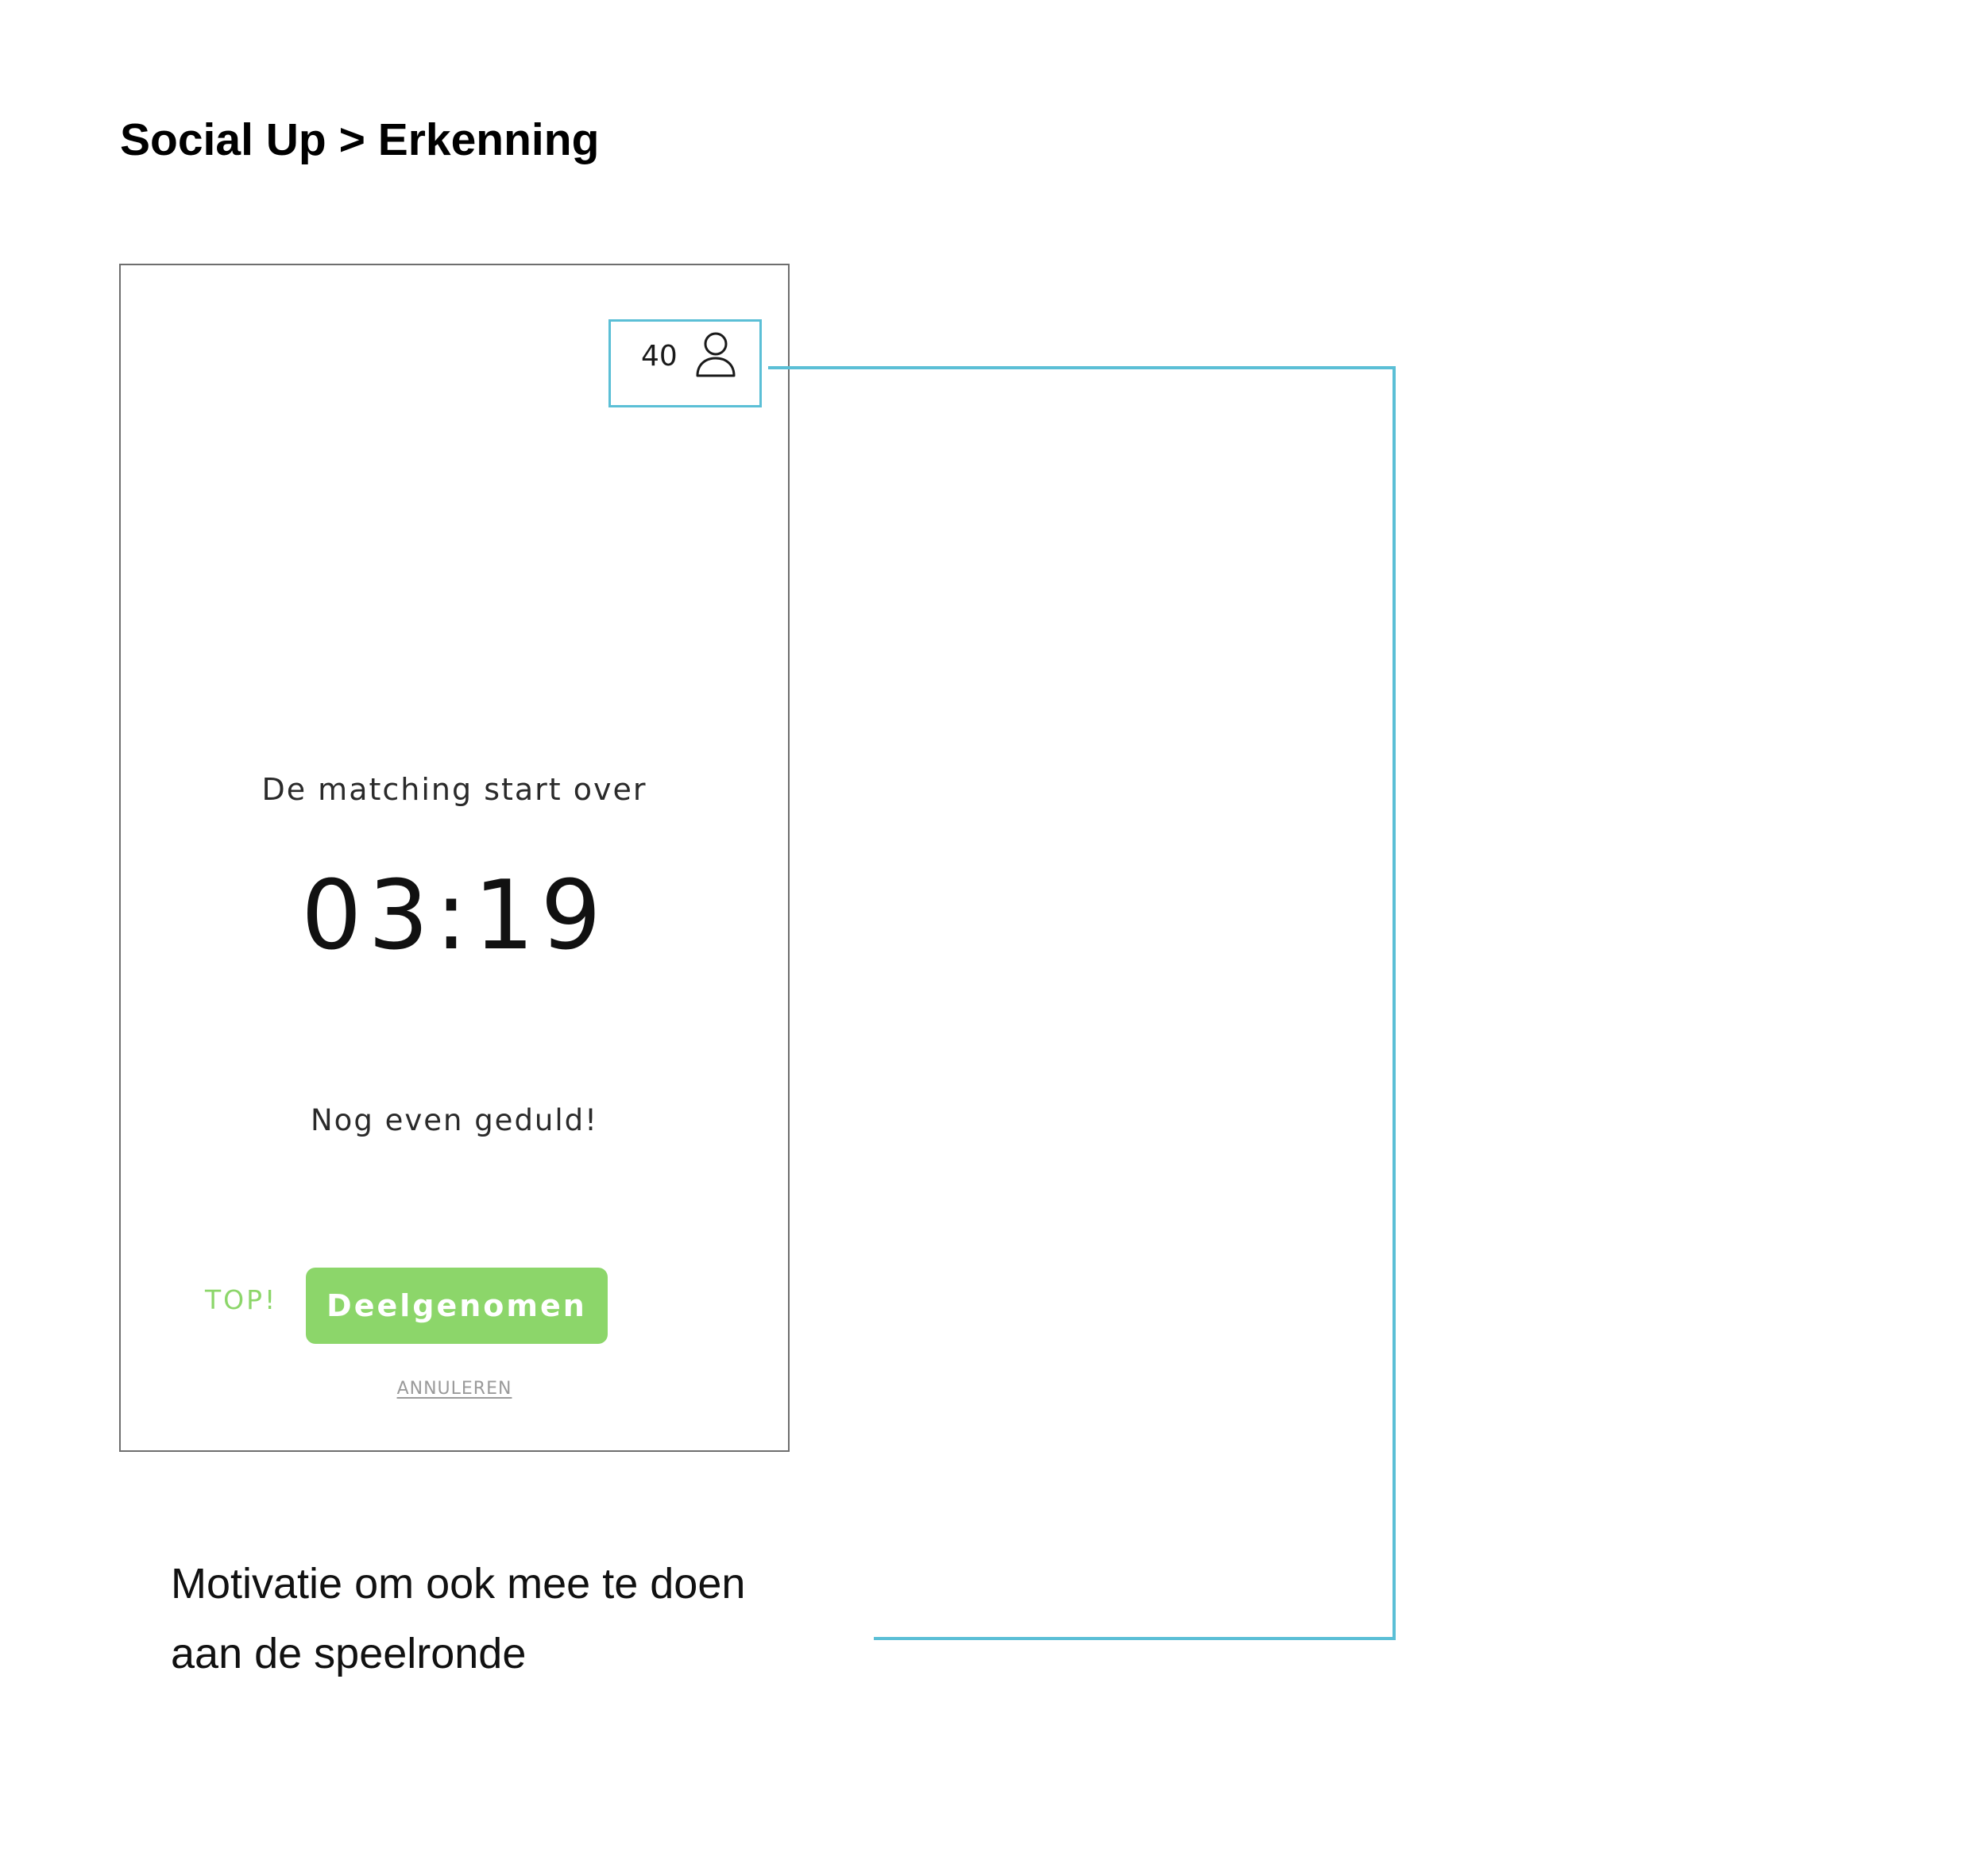 Image resolution: width=1970 pixels, height=1876 pixels. I want to click on annotation-line-2: aan de speelronde, so click(349, 1653).